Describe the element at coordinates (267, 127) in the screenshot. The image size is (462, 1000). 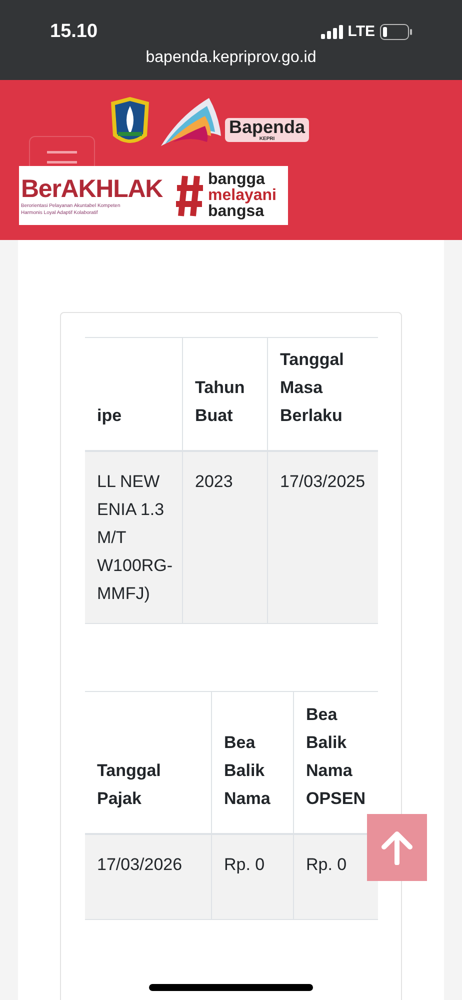
I see `logo-text: Bapenda` at that location.